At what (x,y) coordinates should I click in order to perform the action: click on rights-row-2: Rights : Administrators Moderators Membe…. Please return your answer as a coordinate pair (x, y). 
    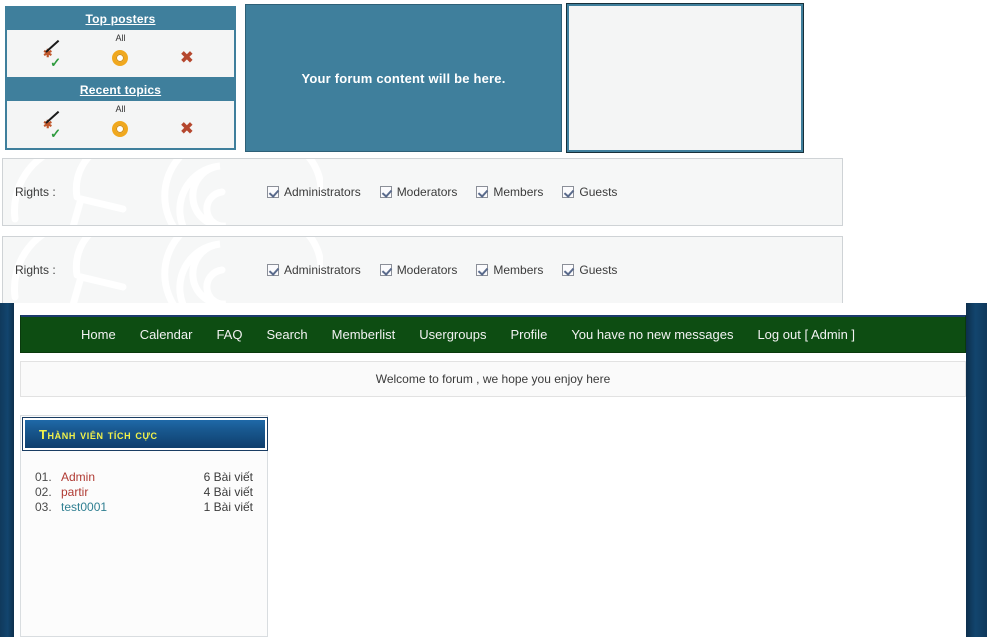
    Looking at the image, I should click on (422, 270).